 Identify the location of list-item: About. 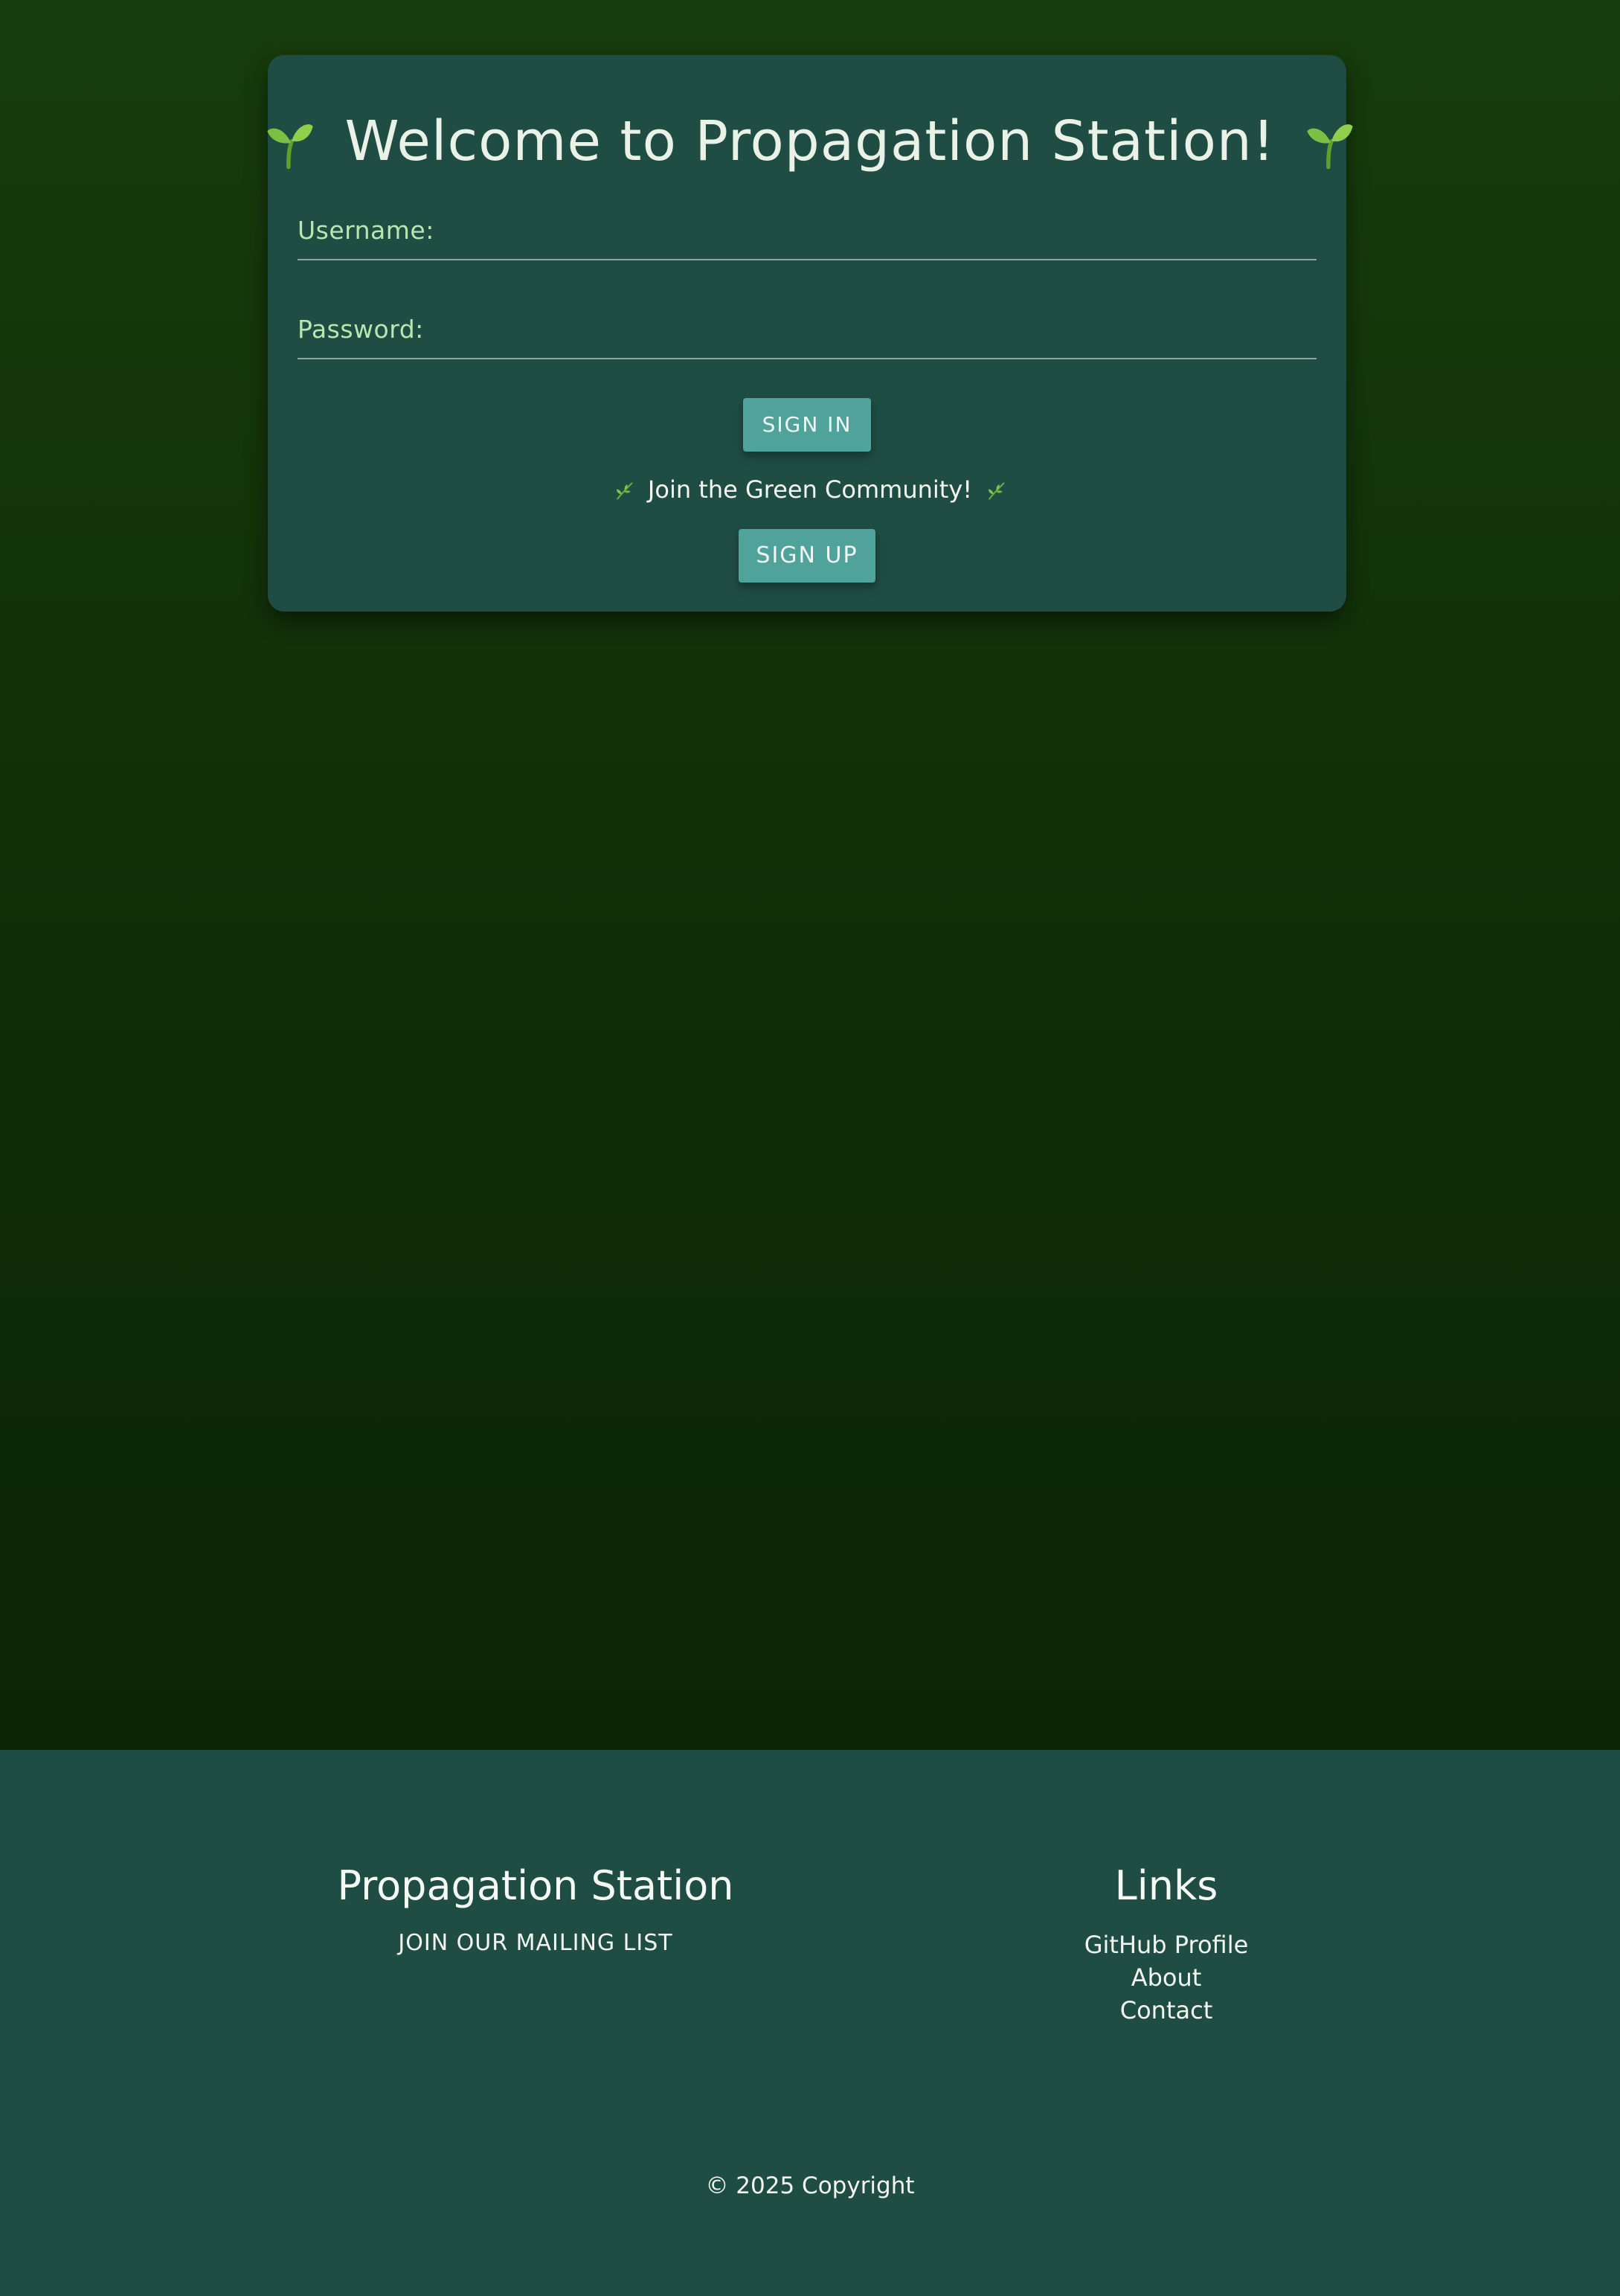
(1166, 1977).